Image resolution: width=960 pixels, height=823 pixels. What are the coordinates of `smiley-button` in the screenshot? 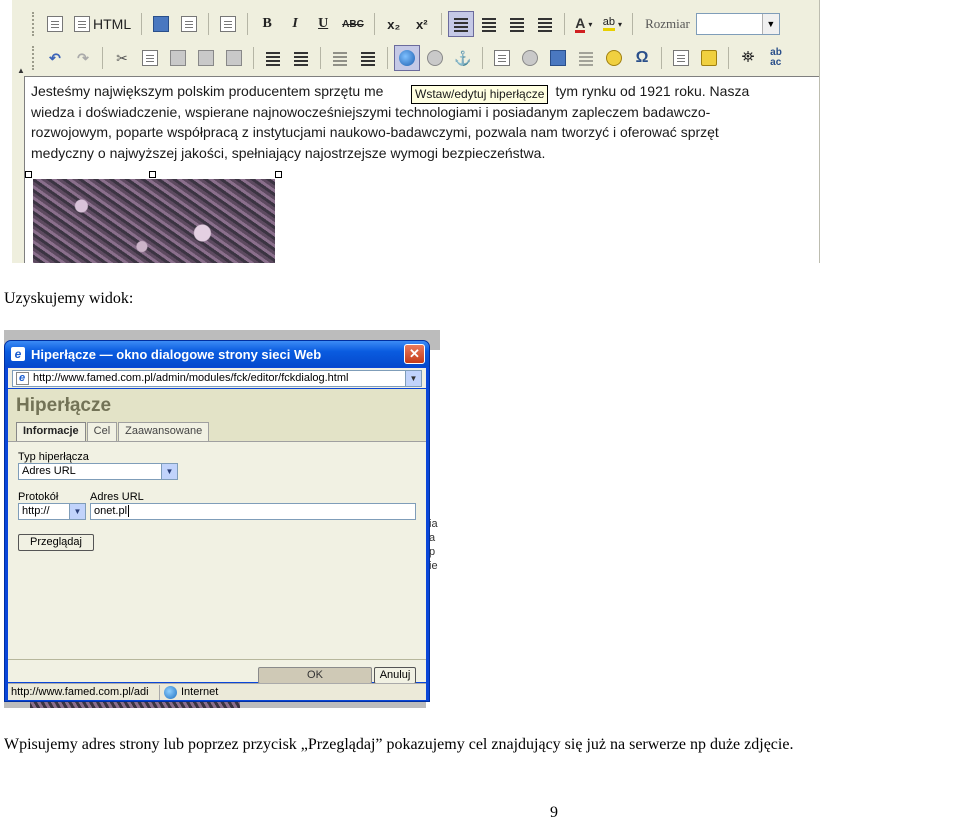 It's located at (614, 58).